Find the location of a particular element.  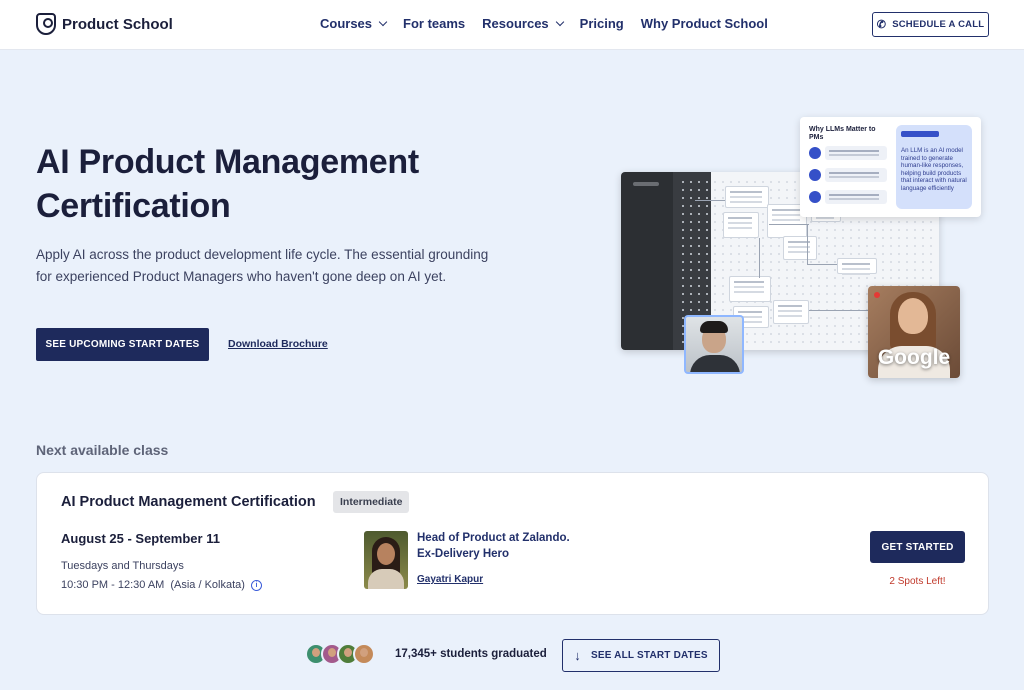

llm-card-title: Why LLMs Matter to PMs is located at coordinates (842, 133).